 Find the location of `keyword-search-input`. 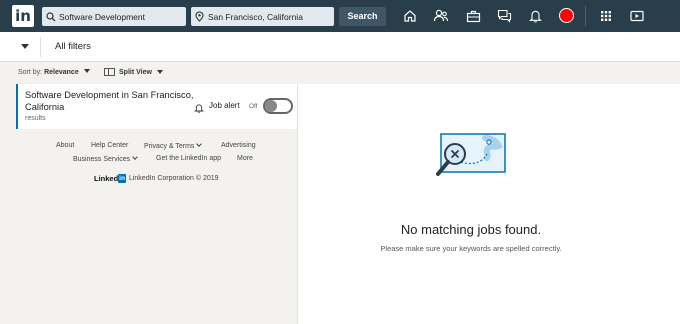

keyword-search-input is located at coordinates (122, 16).